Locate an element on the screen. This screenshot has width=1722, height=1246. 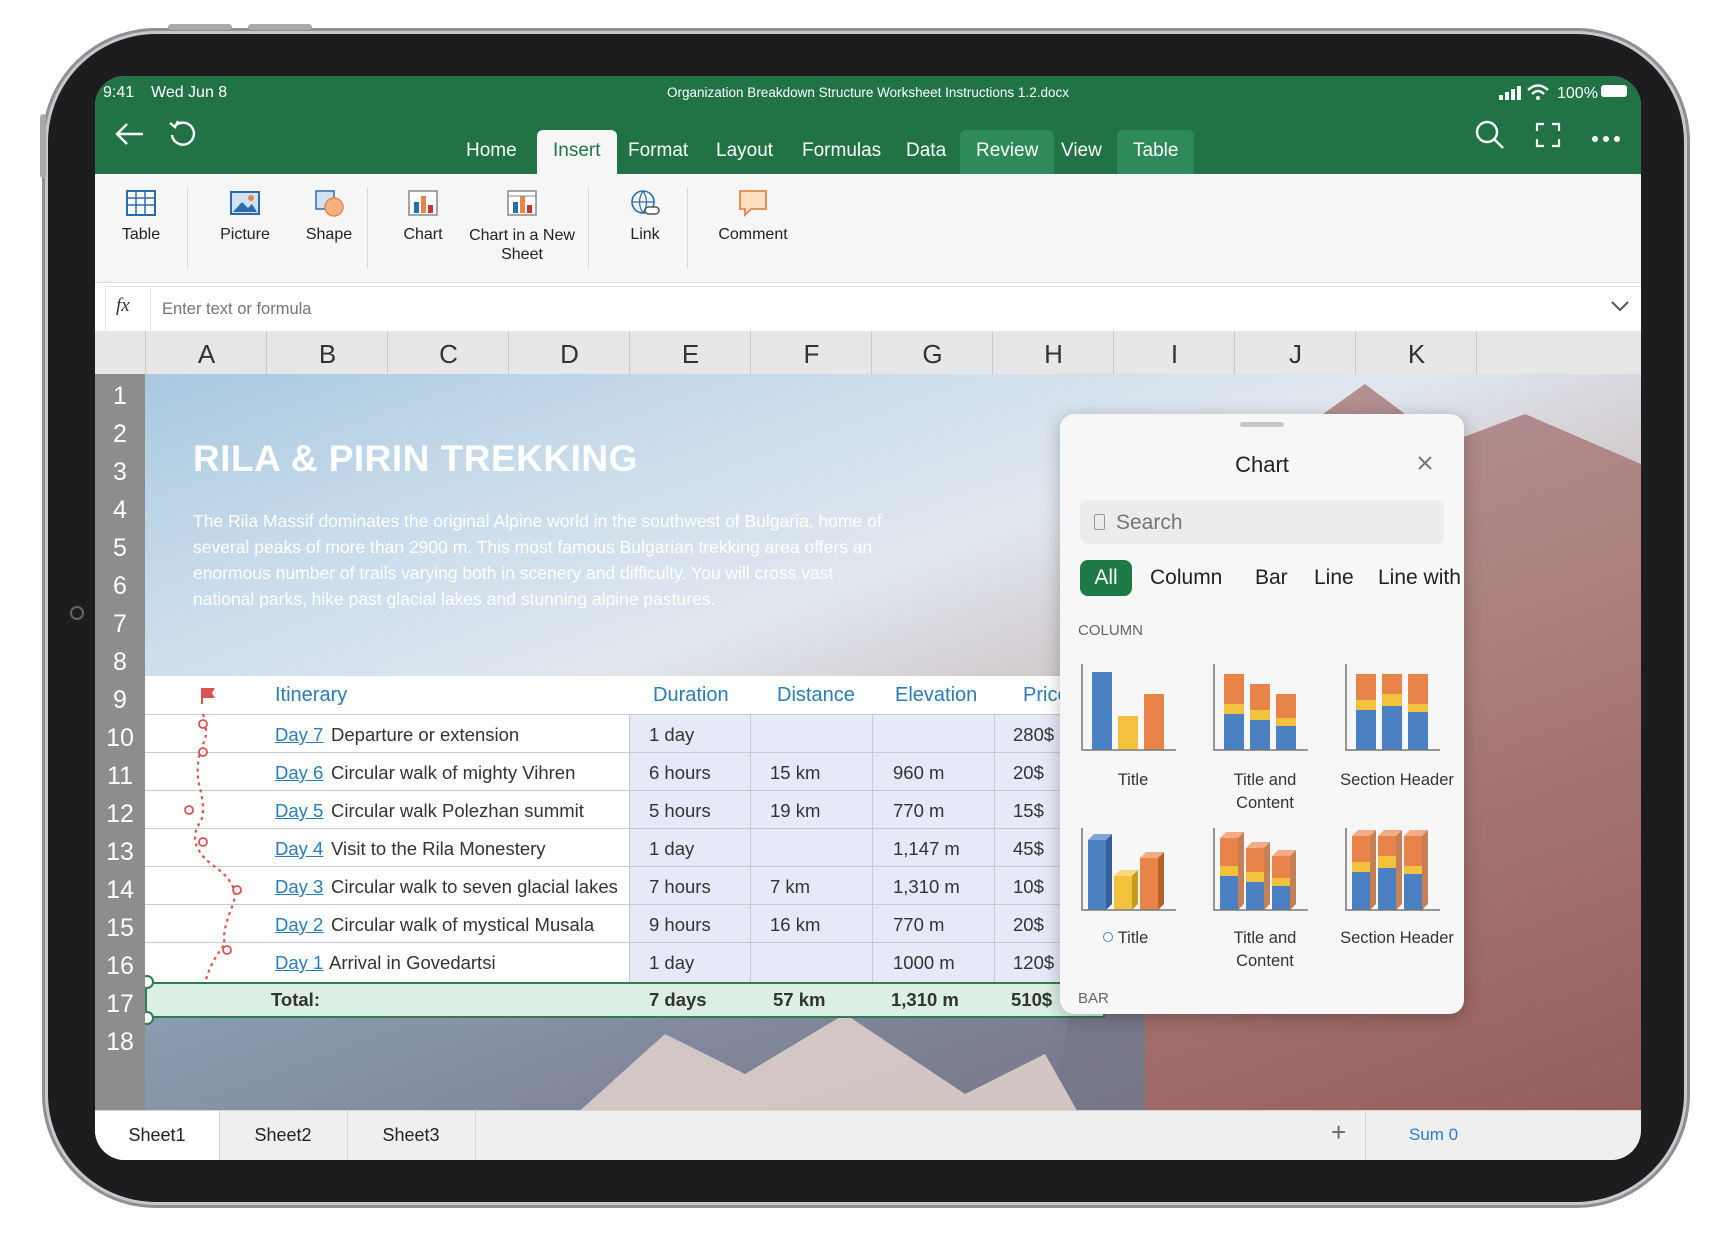
day-link: Day 1 is located at coordinates (299, 962).